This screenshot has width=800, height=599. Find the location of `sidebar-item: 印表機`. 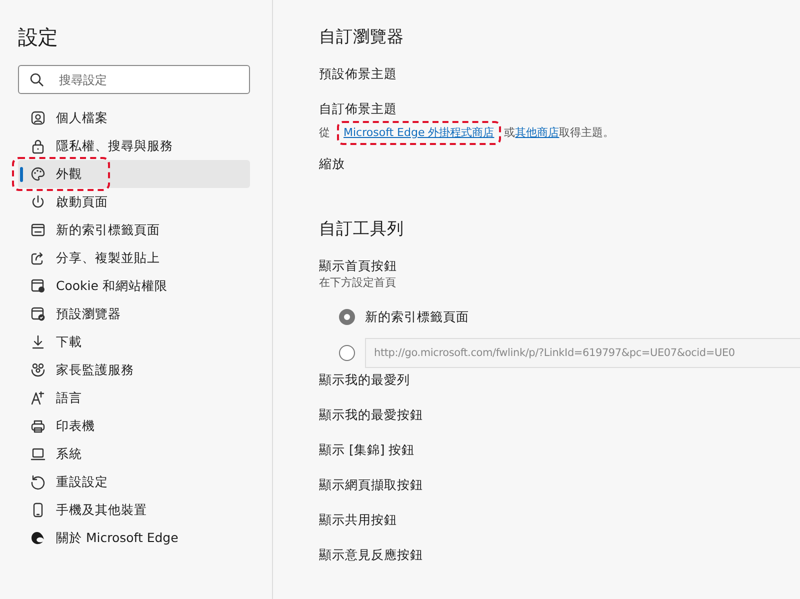

sidebar-item: 印表機 is located at coordinates (134, 426).